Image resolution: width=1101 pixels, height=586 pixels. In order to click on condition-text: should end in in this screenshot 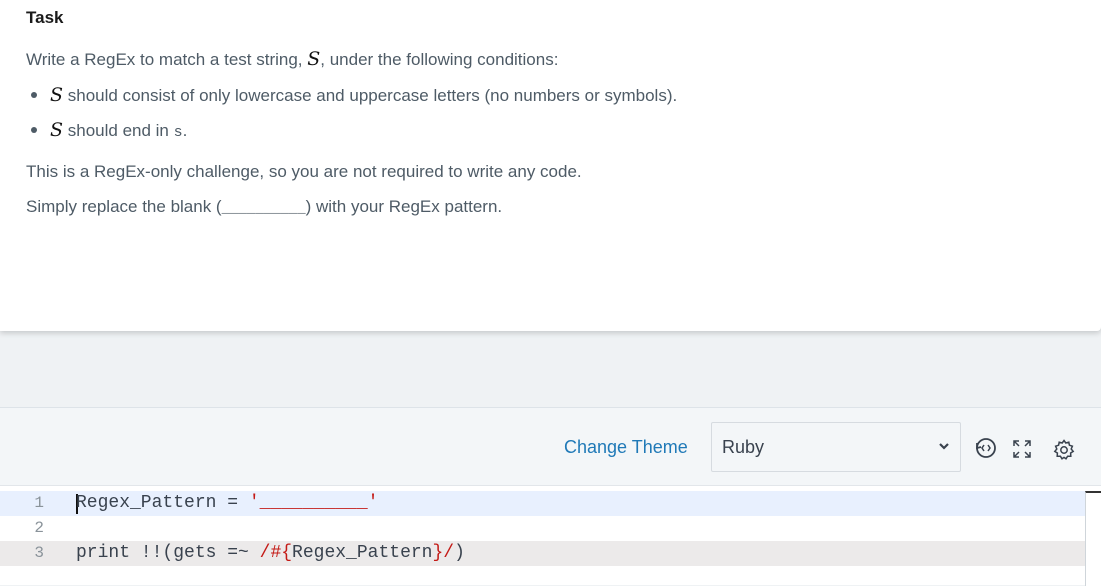, I will do `click(118, 130)`.